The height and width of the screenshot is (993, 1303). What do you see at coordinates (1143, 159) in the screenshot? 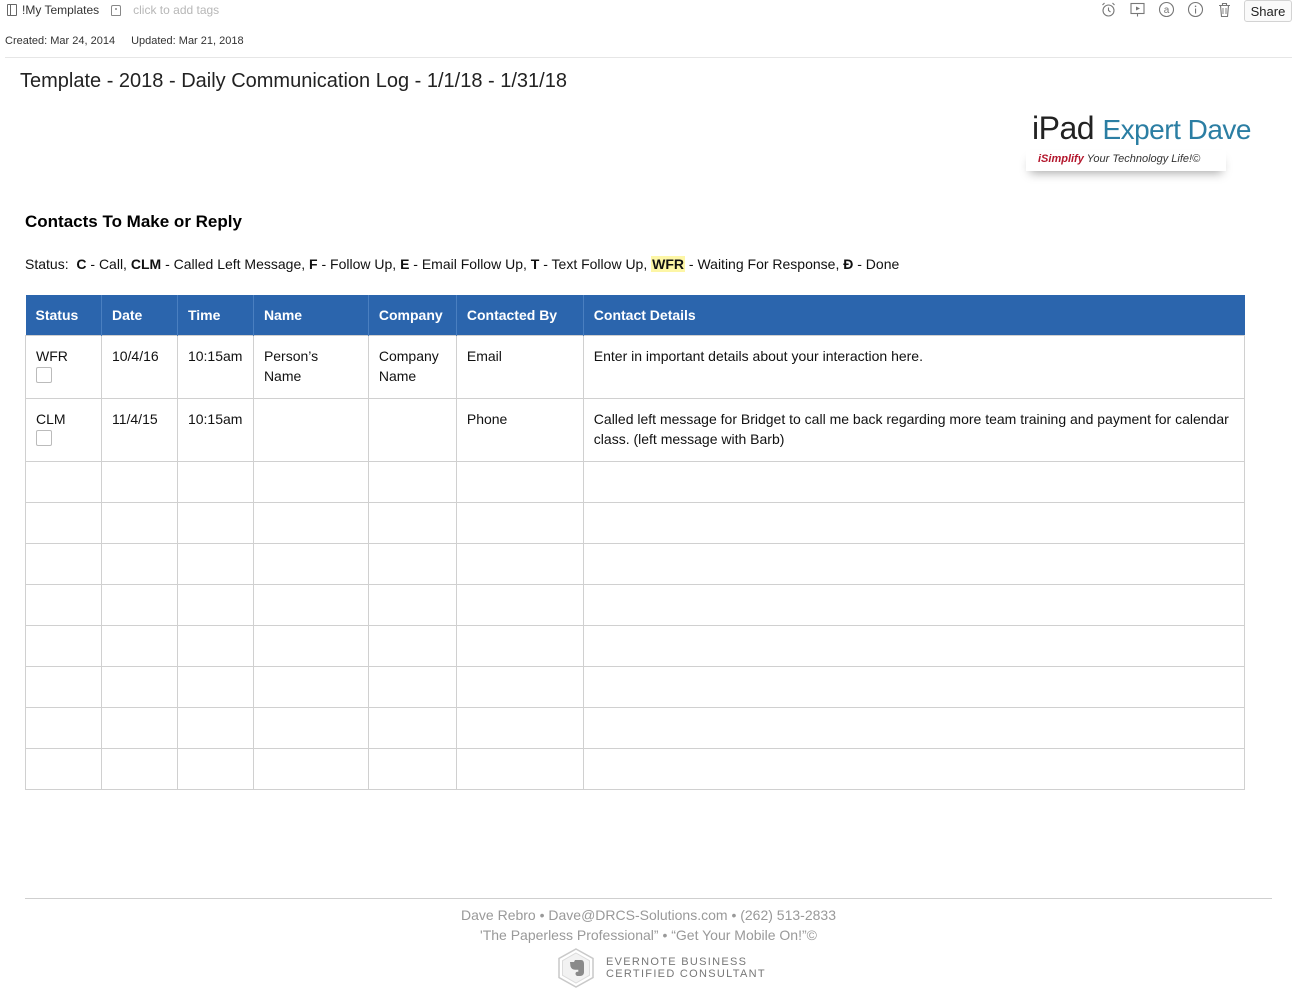
I see `logo-tagline-text: Your Technology Life!©` at bounding box center [1143, 159].